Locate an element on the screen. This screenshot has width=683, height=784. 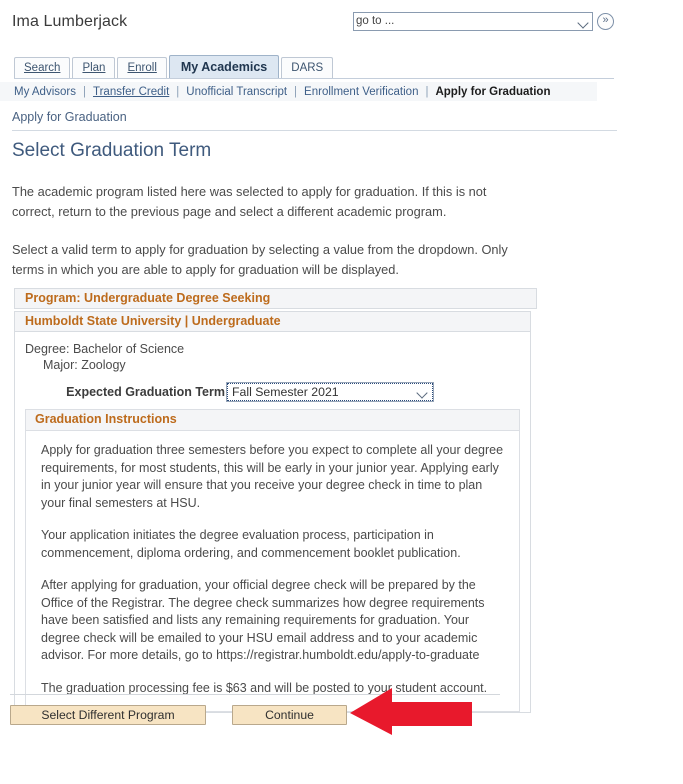
tab-dars: DARS is located at coordinates (307, 67).